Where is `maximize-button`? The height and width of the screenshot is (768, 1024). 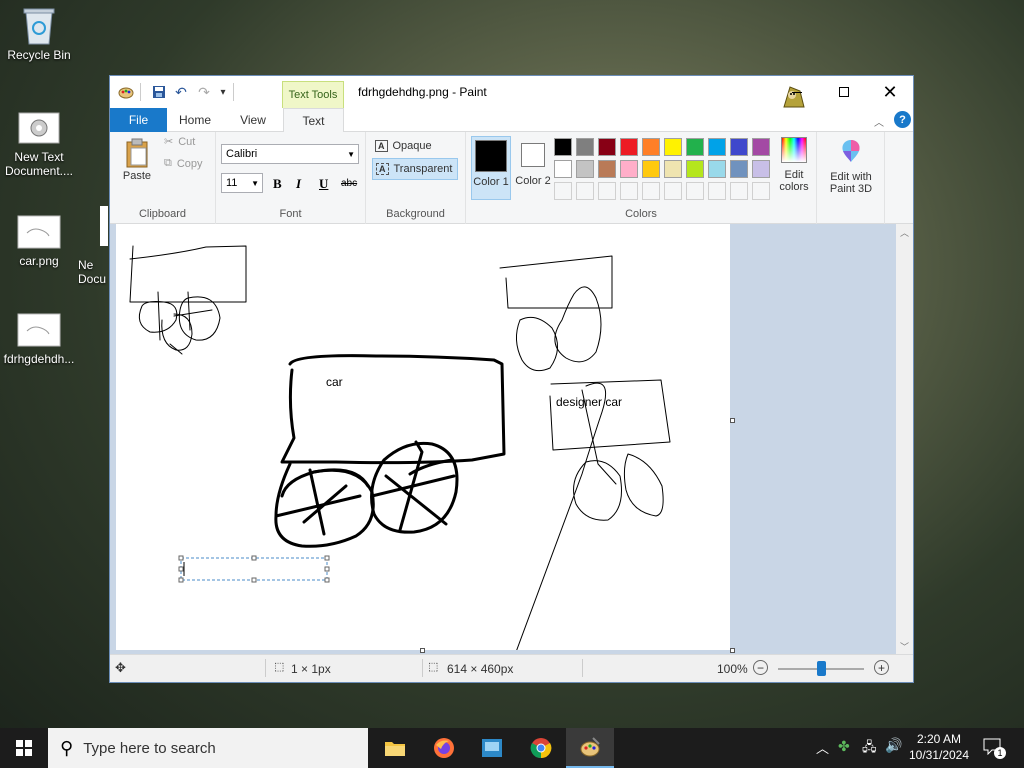 maximize-button is located at coordinates (844, 92).